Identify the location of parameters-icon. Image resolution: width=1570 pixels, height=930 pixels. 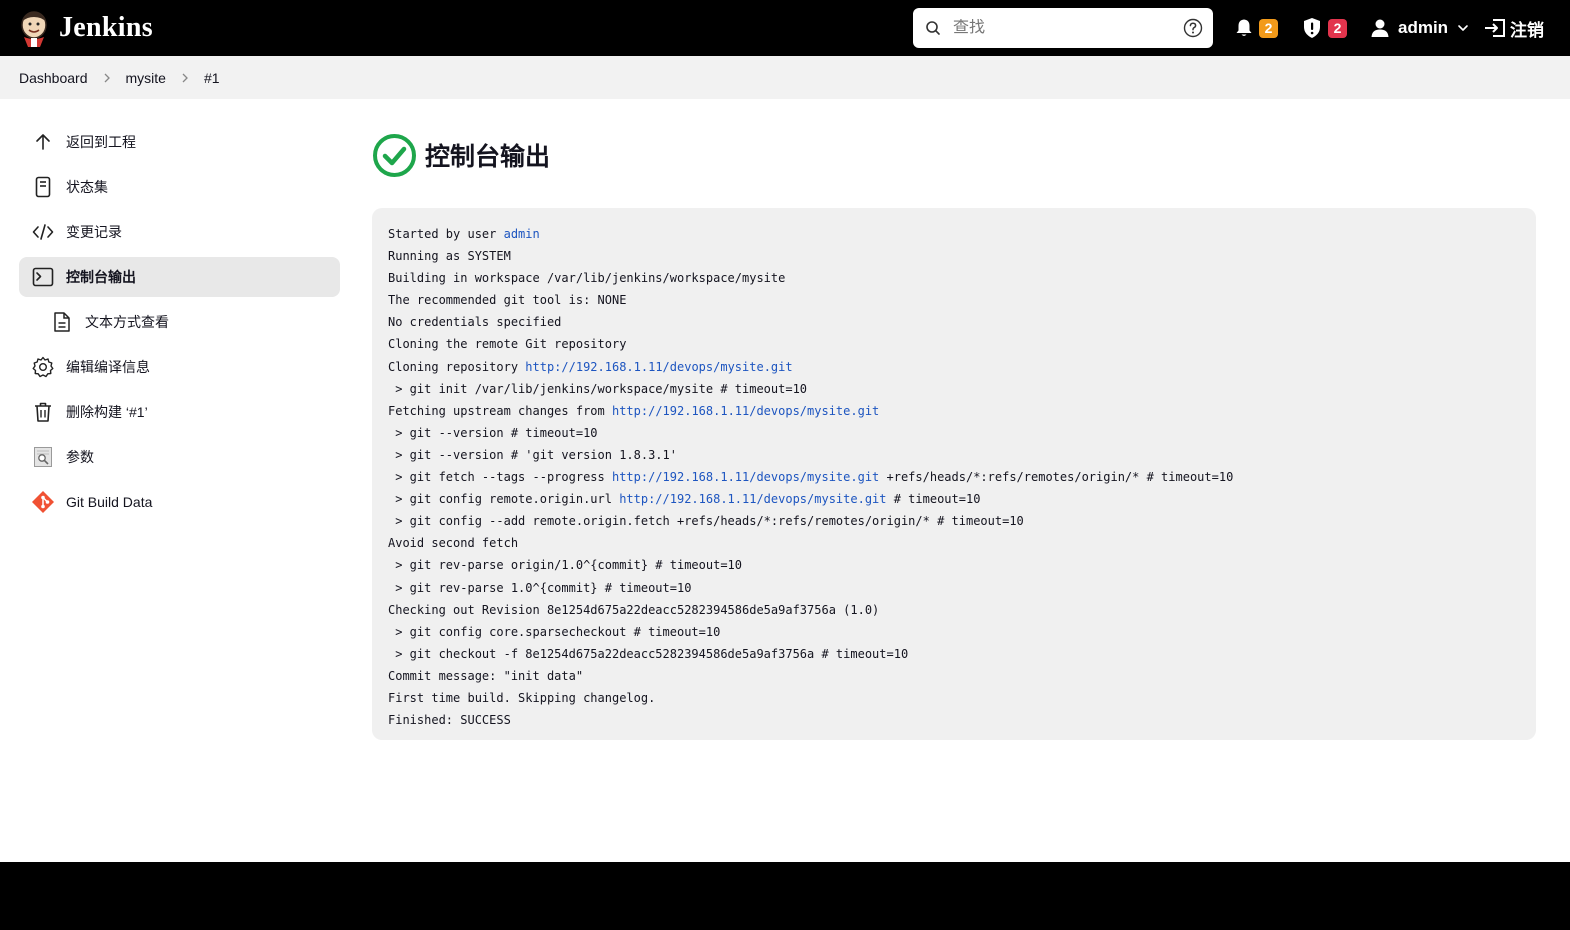
(43, 457).